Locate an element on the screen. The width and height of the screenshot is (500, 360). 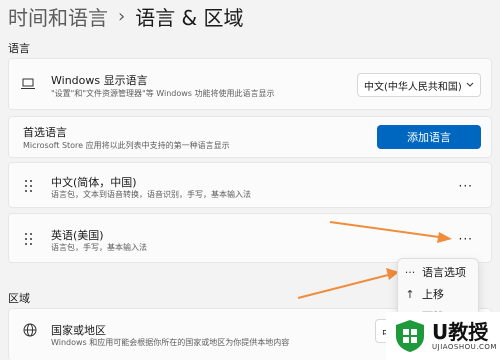
shield-logo-icon is located at coordinates (410, 336).